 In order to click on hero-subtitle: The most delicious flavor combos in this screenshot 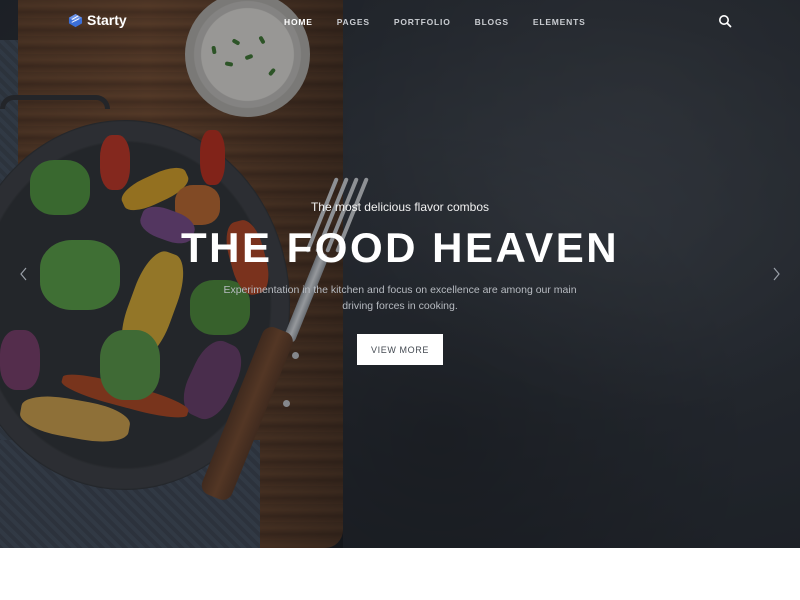, I will do `click(400, 207)`.